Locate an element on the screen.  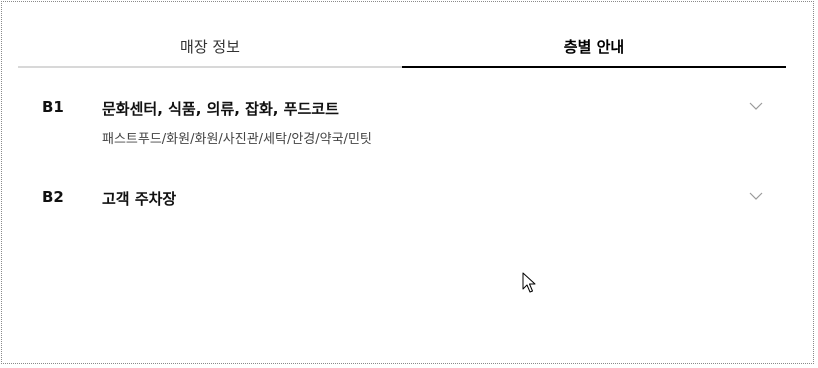
tab-bar: 매장 정보 층별 안내 is located at coordinates (402, 48).